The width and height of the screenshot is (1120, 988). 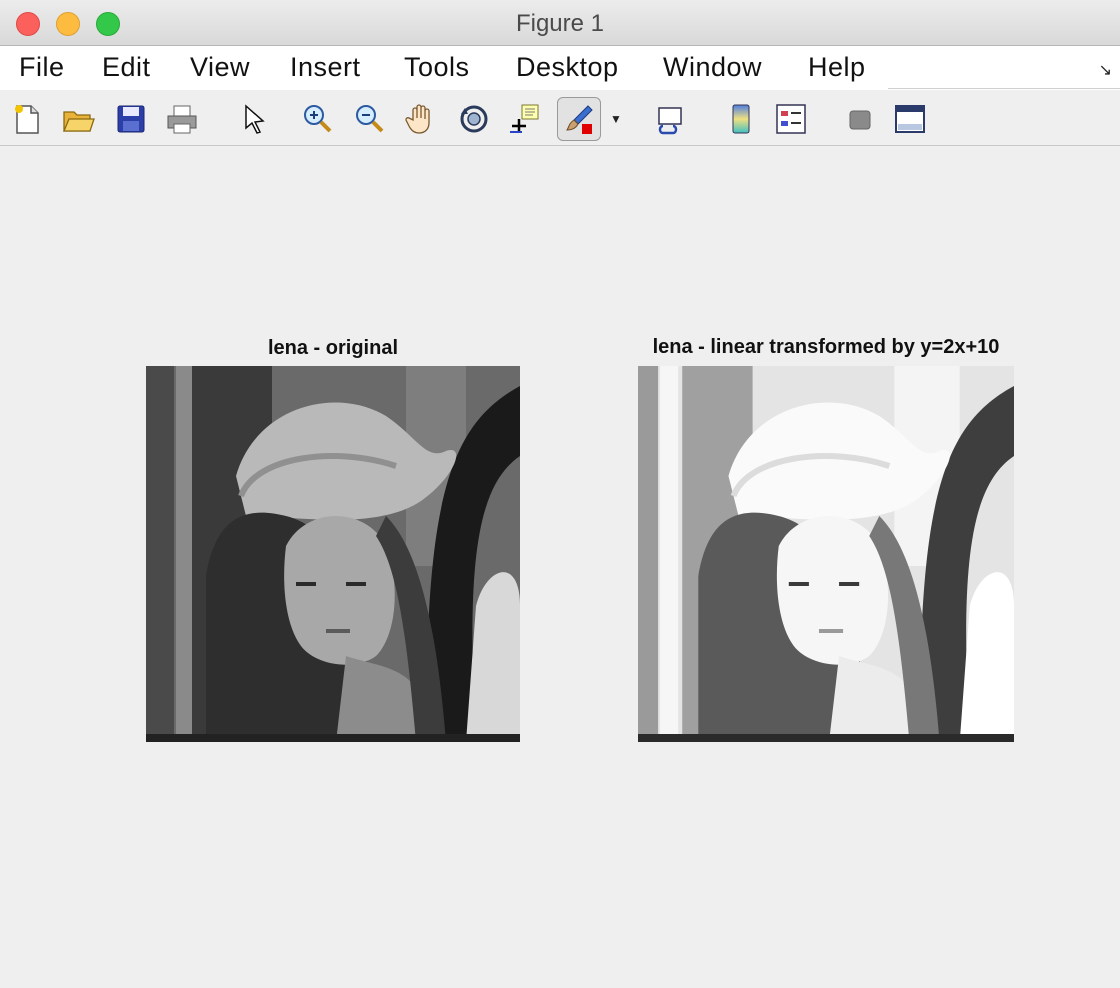 What do you see at coordinates (317, 119) in the screenshot?
I see `zoom-in-icon` at bounding box center [317, 119].